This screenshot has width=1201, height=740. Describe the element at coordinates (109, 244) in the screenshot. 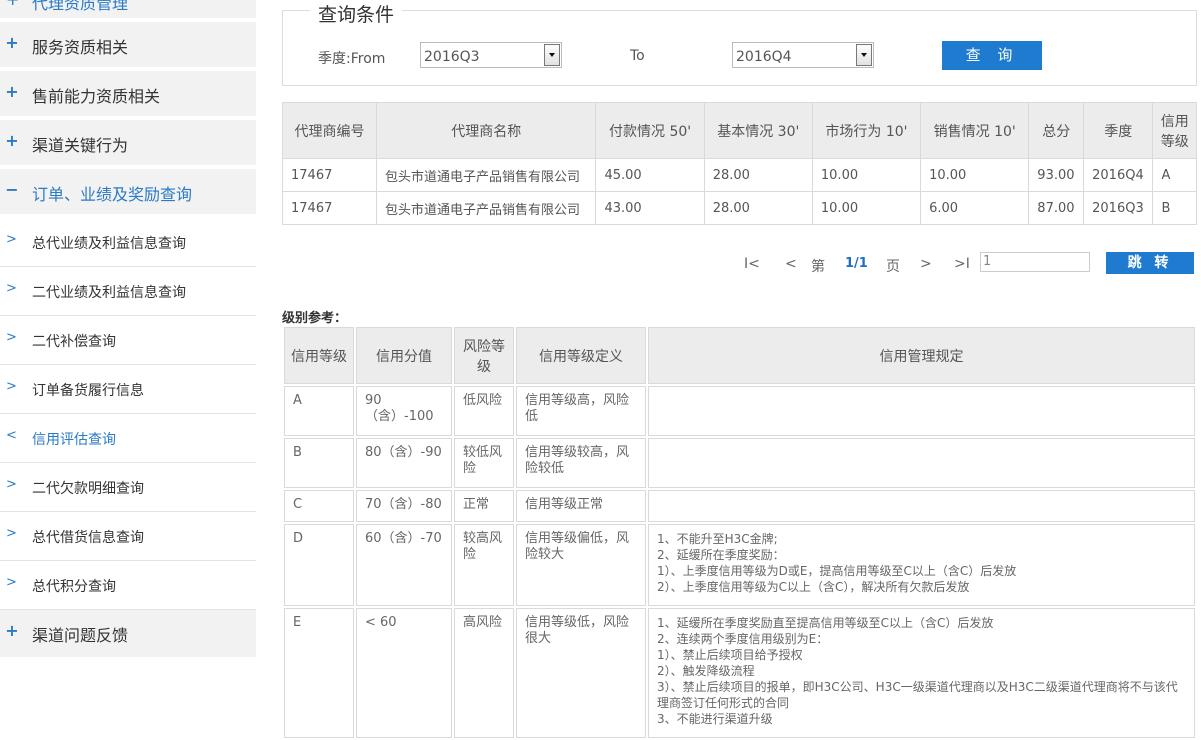

I see `sidebar-subitem-label: 总代业绩及利益信息查询` at that location.